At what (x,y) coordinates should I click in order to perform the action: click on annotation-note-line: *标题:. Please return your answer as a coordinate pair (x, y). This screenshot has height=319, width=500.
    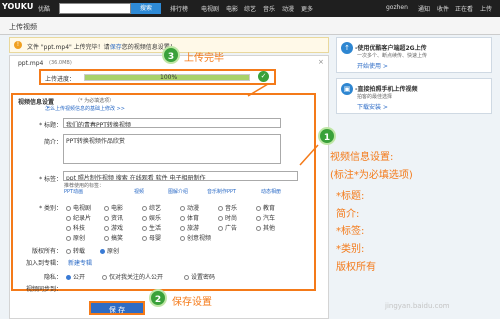
    Looking at the image, I should click on (350, 196).